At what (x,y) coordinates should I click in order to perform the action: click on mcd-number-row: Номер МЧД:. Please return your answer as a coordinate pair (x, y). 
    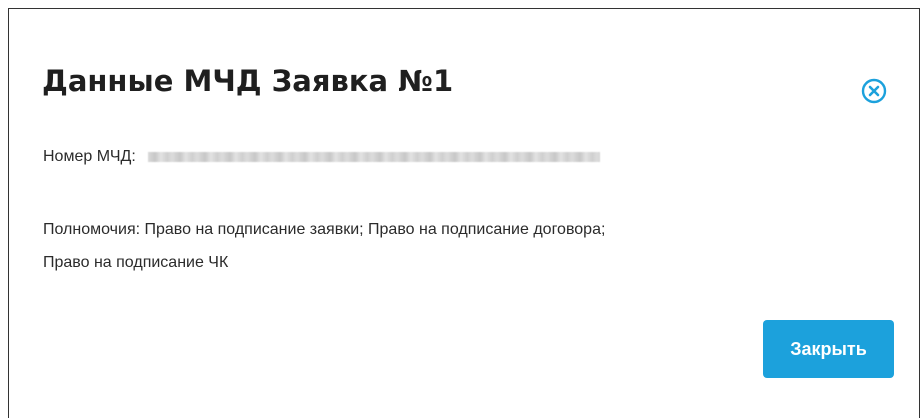
    Looking at the image, I should click on (321, 157).